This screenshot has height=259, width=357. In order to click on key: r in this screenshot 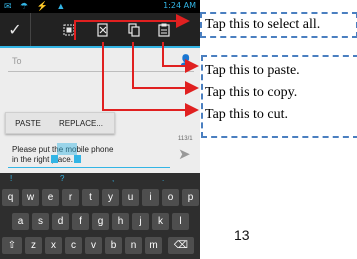, I will do `click(70, 197)`.